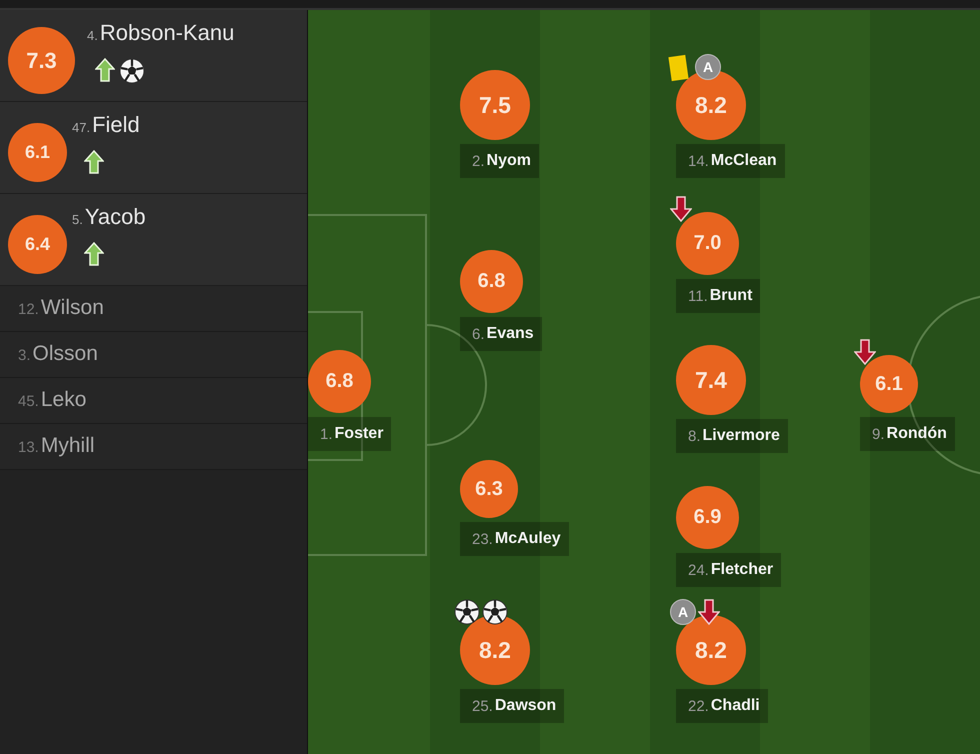 This screenshot has width=980, height=754. I want to click on player-name: Fletcher, so click(742, 570).